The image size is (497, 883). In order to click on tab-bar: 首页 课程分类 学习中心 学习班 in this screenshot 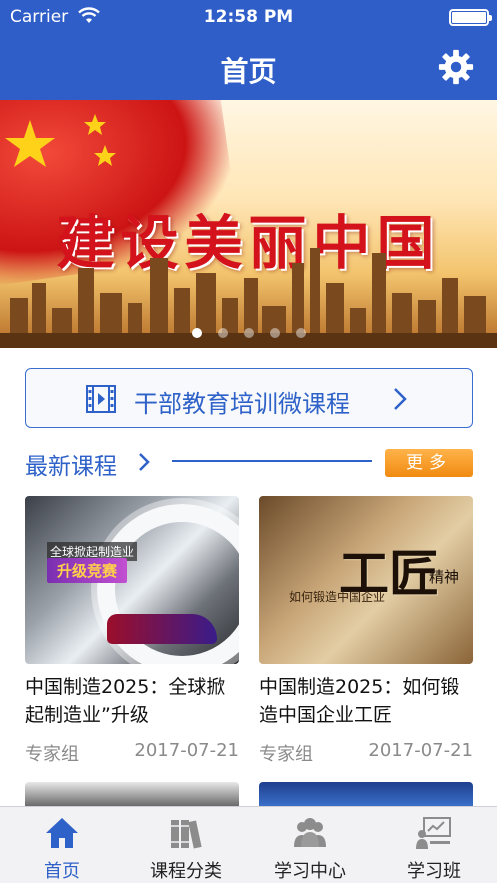, I will do `click(248, 844)`.